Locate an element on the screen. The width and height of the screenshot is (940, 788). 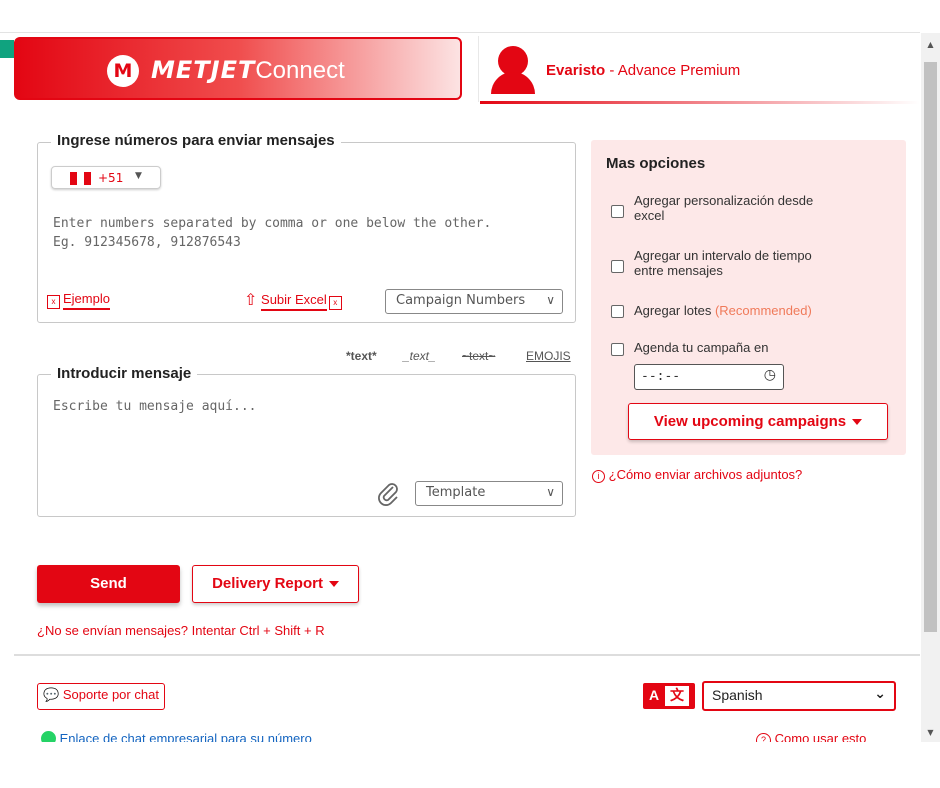
batches-checkbox is located at coordinates (617, 311).